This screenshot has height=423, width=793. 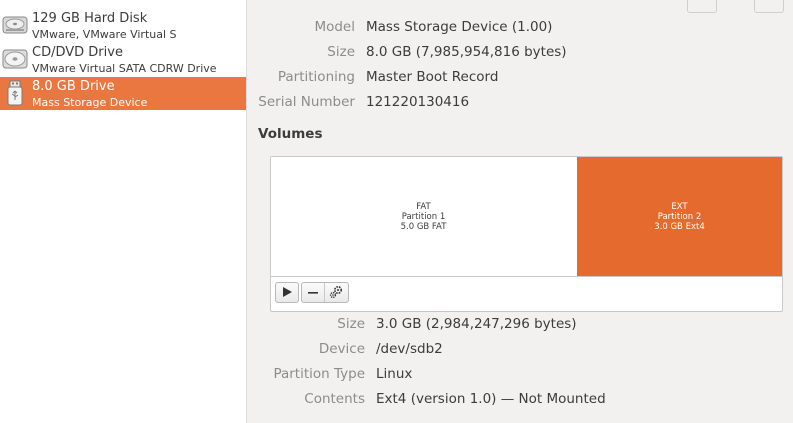 I want to click on volume-size-label: Size, so click(x=351, y=324).